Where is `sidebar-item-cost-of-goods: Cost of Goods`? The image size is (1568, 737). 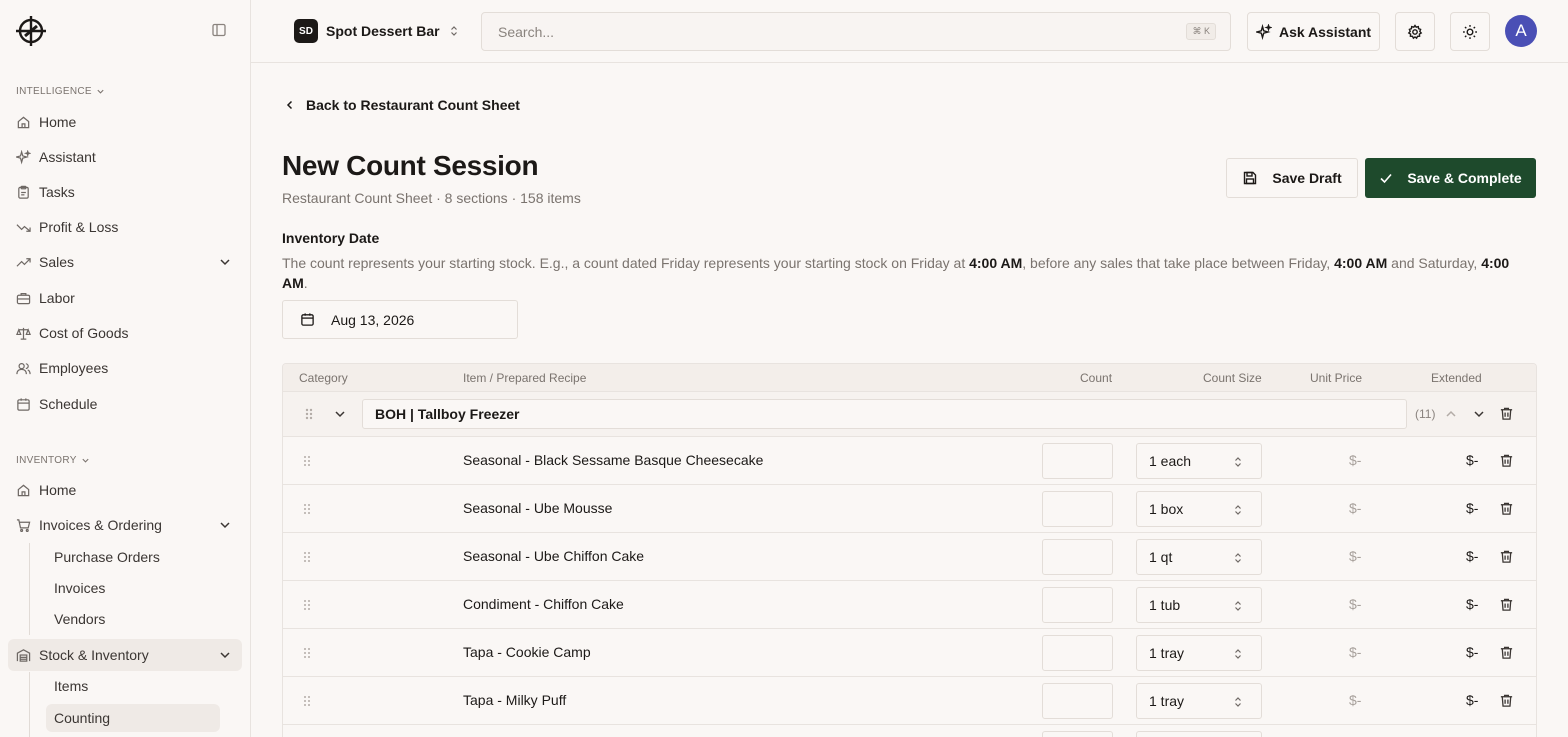 sidebar-item-cost-of-goods: Cost of Goods is located at coordinates (125, 333).